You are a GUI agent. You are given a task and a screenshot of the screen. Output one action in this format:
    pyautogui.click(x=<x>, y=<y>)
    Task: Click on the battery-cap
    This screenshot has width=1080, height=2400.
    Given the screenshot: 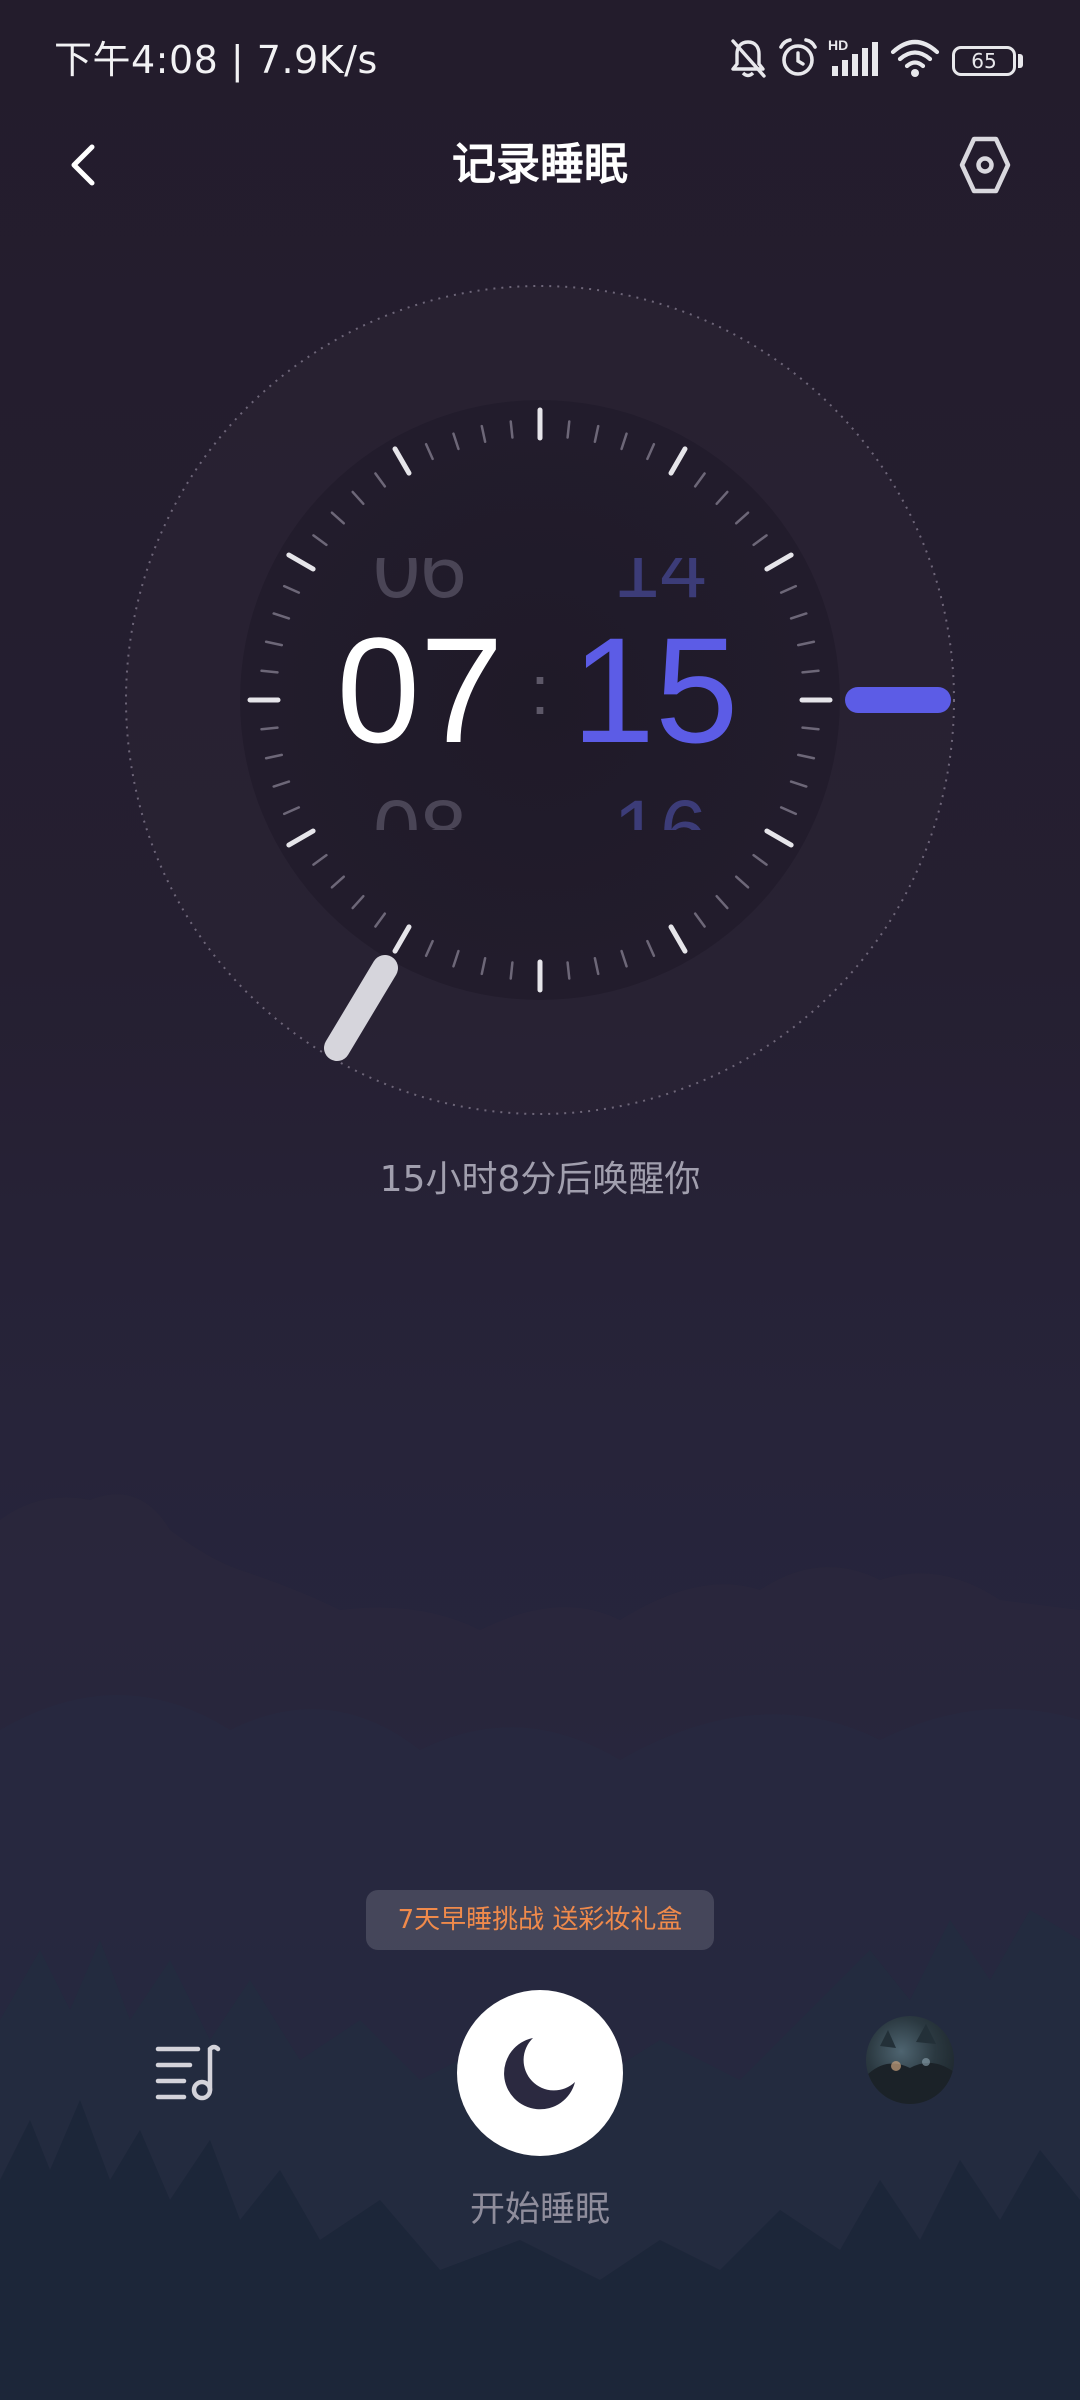 What is the action you would take?
    pyautogui.click(x=1020, y=61)
    